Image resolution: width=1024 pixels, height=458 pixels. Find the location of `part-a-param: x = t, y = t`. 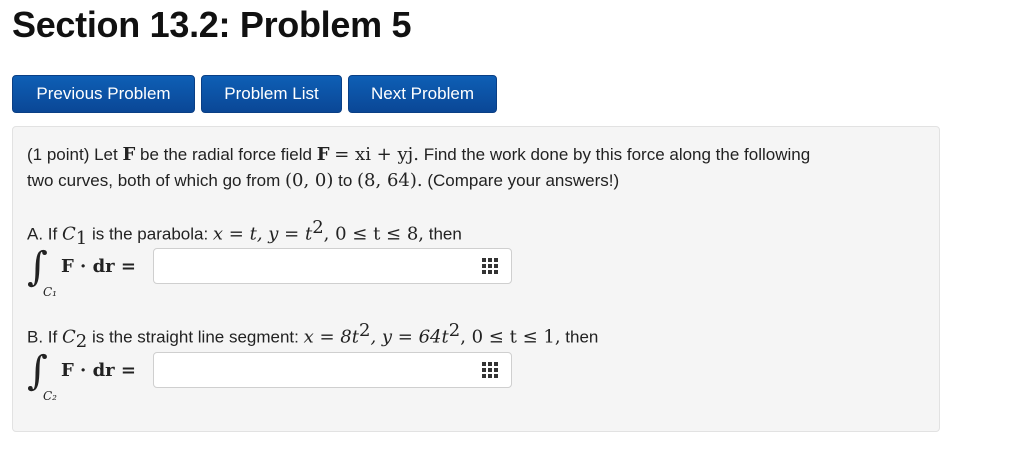

part-a-param: x = t, y = t is located at coordinates (262, 234).